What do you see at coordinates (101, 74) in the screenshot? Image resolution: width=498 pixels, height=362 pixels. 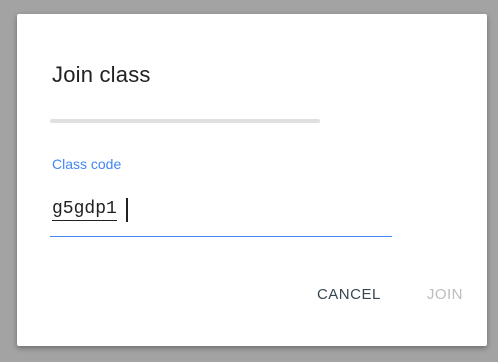 I see `dialog-title: Join class` at bounding box center [101, 74].